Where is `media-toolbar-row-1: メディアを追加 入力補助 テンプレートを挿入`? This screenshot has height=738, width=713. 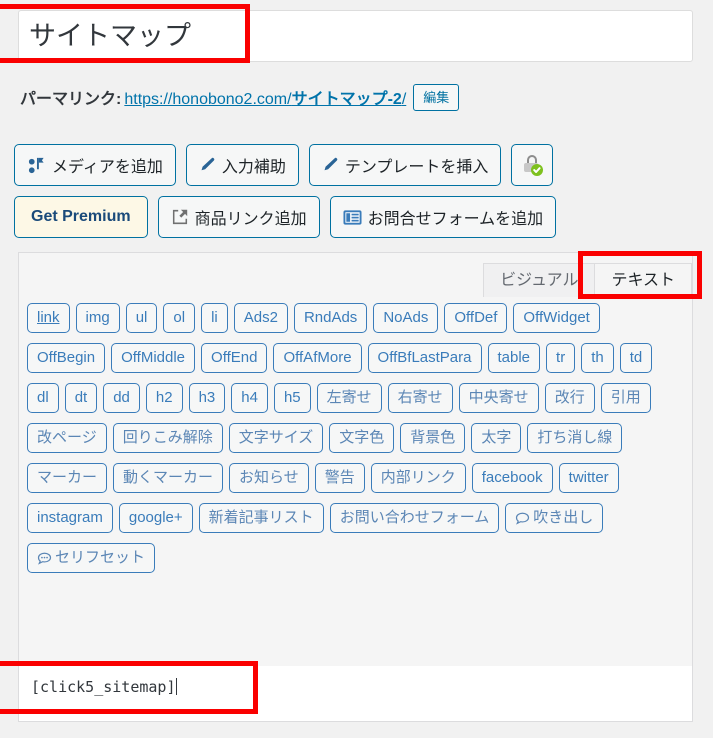 media-toolbar-row-1: メディアを追加 入力補助 テンプレートを挿入 is located at coordinates (288, 165).